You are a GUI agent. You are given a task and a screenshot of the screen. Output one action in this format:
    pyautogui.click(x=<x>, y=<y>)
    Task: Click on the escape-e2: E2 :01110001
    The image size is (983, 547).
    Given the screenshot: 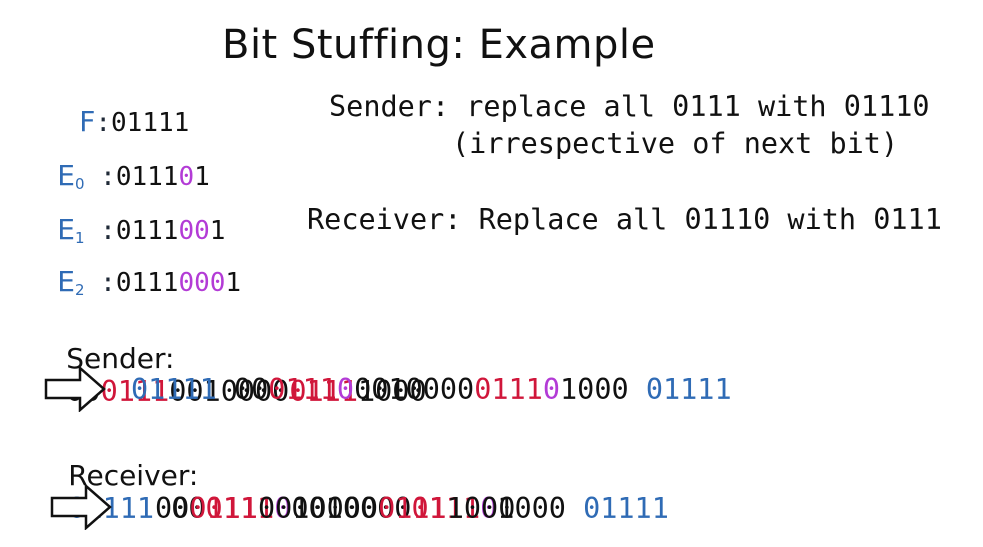 What is the action you would take?
    pyautogui.click(x=149, y=282)
    